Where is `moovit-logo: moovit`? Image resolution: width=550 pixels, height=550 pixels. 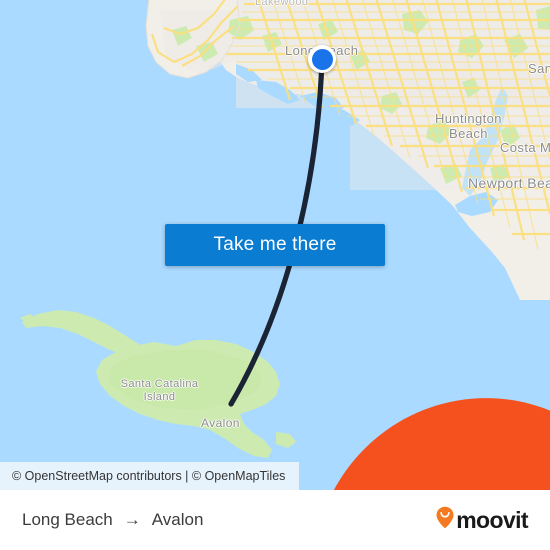 moovit-logo: moovit is located at coordinates (482, 520).